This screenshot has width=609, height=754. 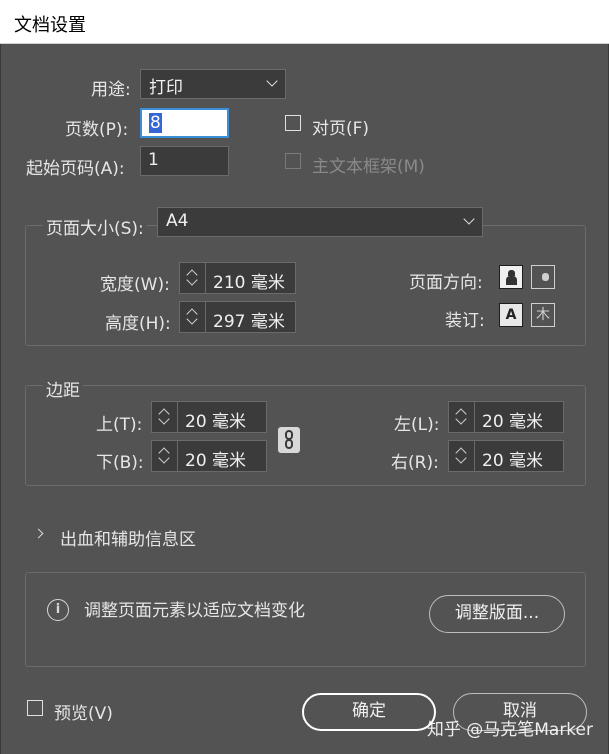 What do you see at coordinates (194, 611) in the screenshot?
I see `adjust-layout-message: 调整页面元素以适应文档变化` at bounding box center [194, 611].